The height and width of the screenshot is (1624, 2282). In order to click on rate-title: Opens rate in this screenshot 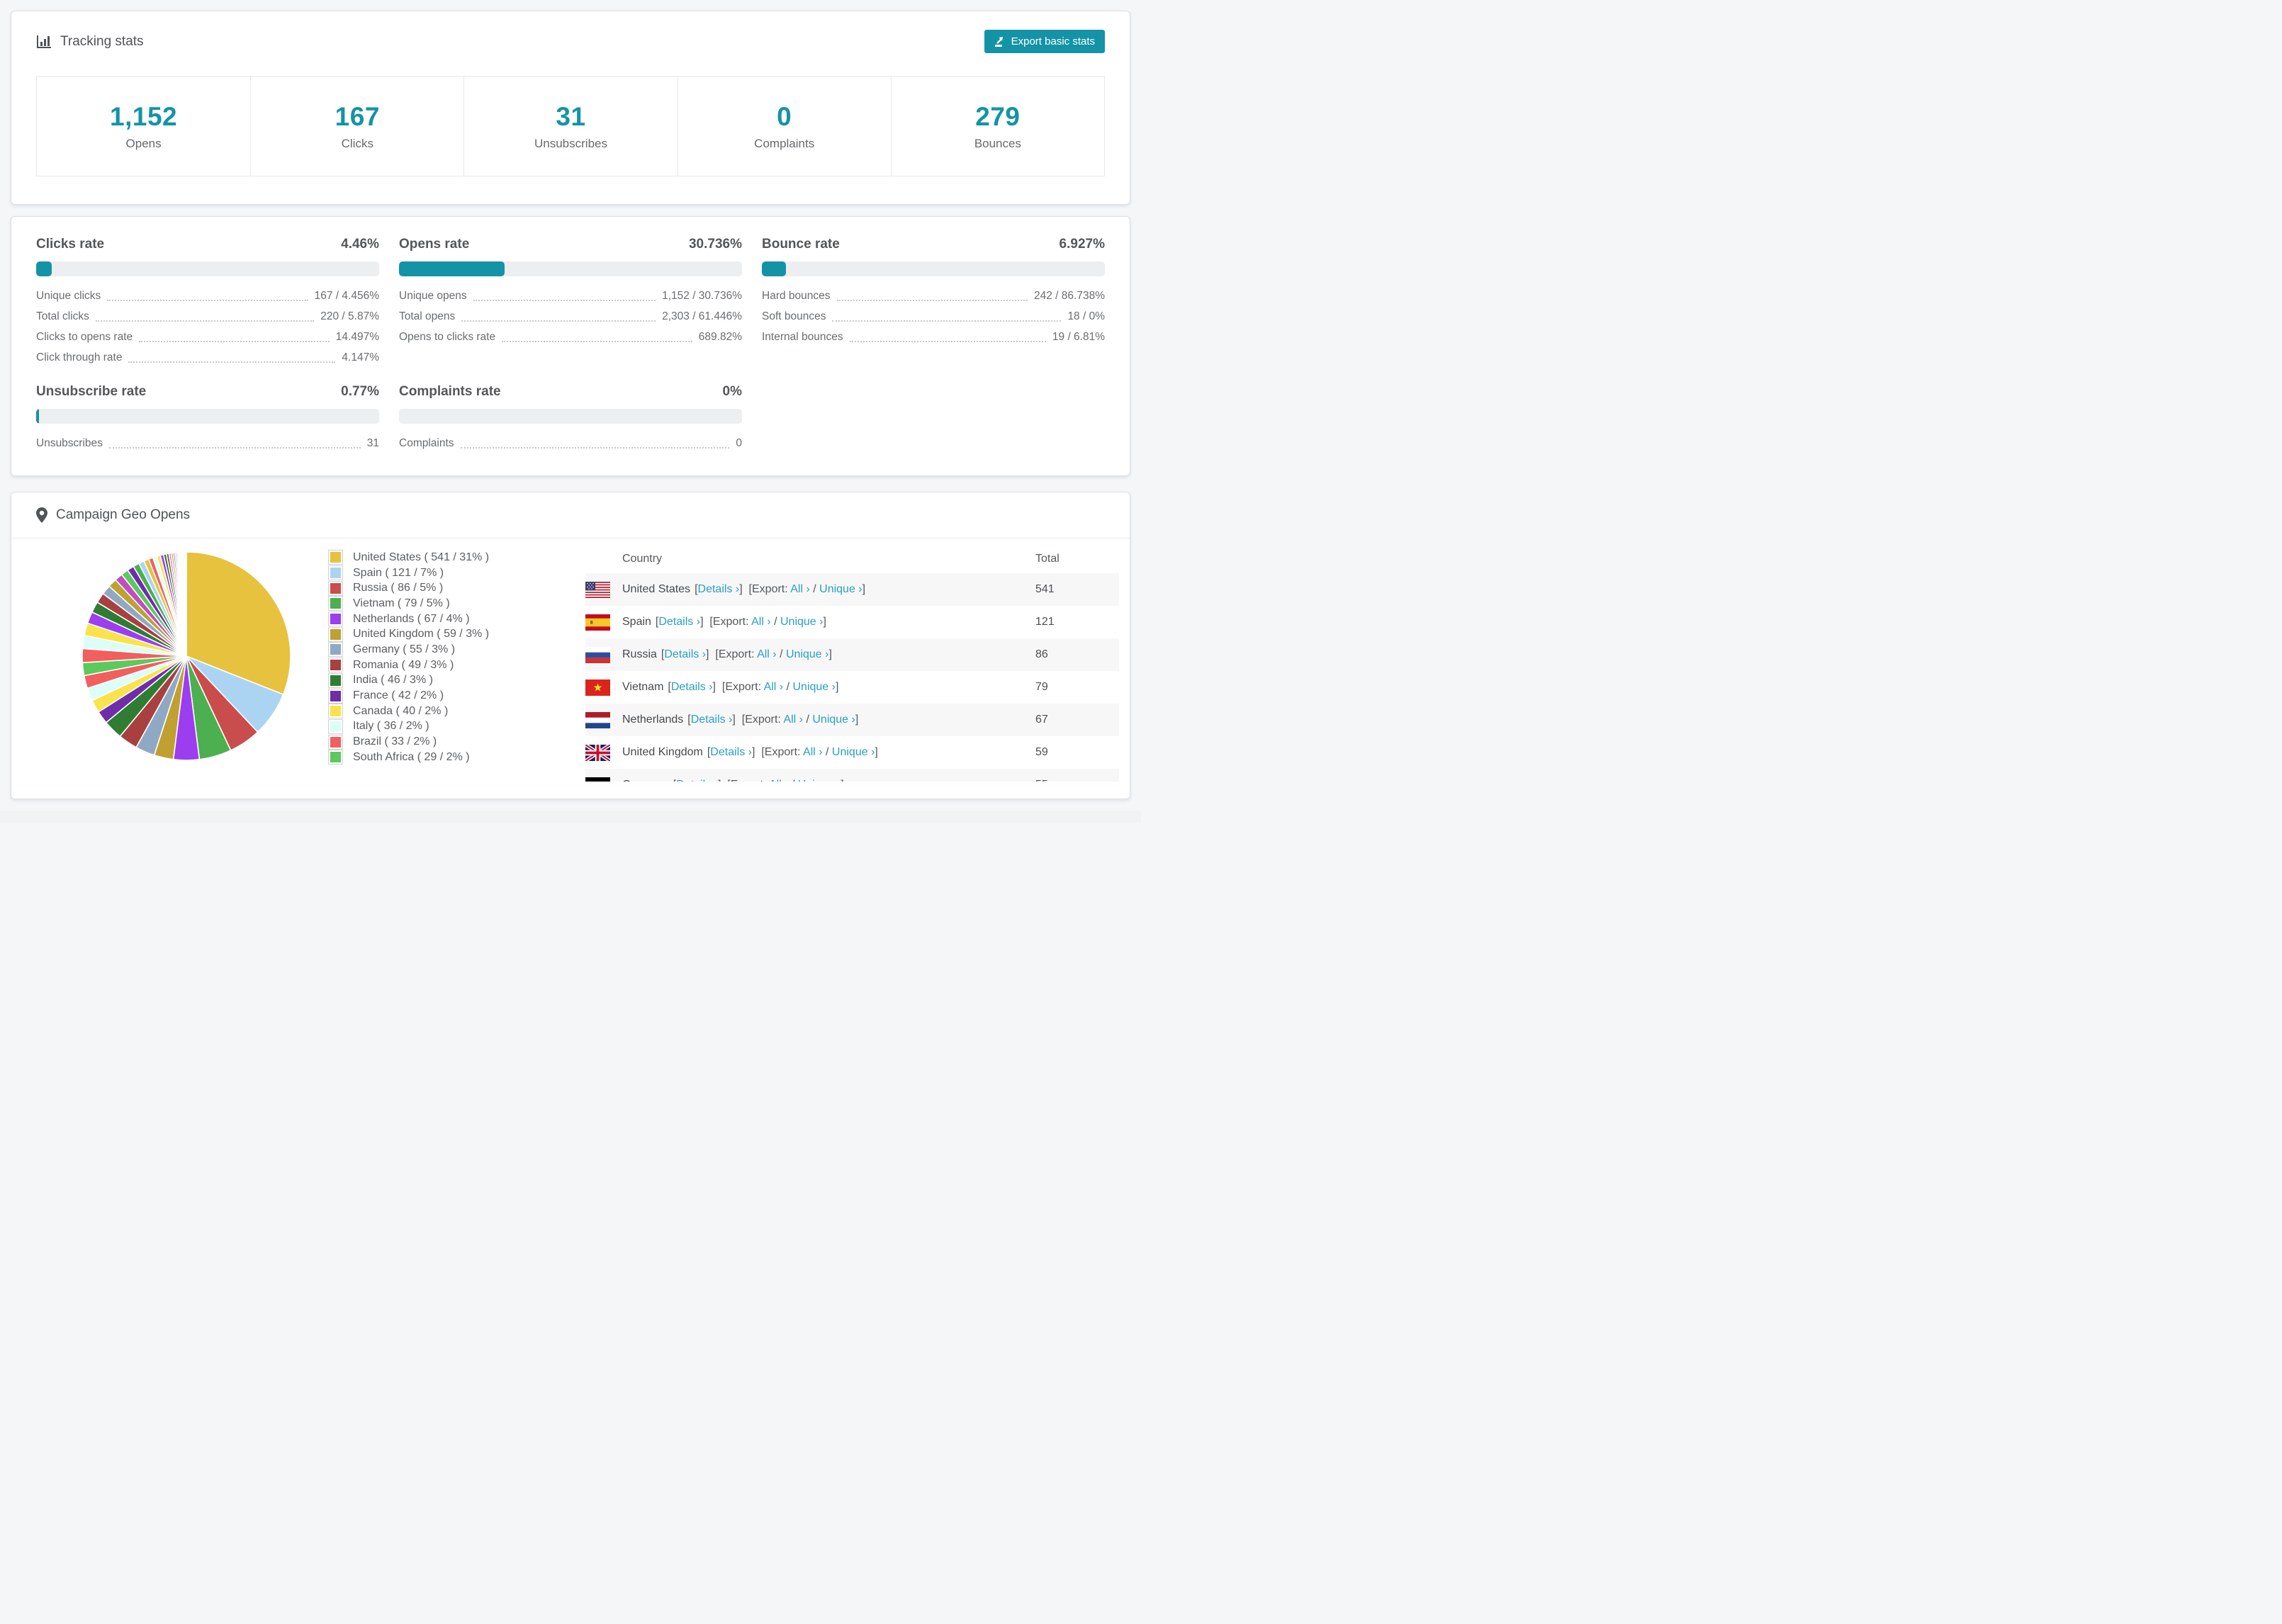, I will do `click(434, 244)`.